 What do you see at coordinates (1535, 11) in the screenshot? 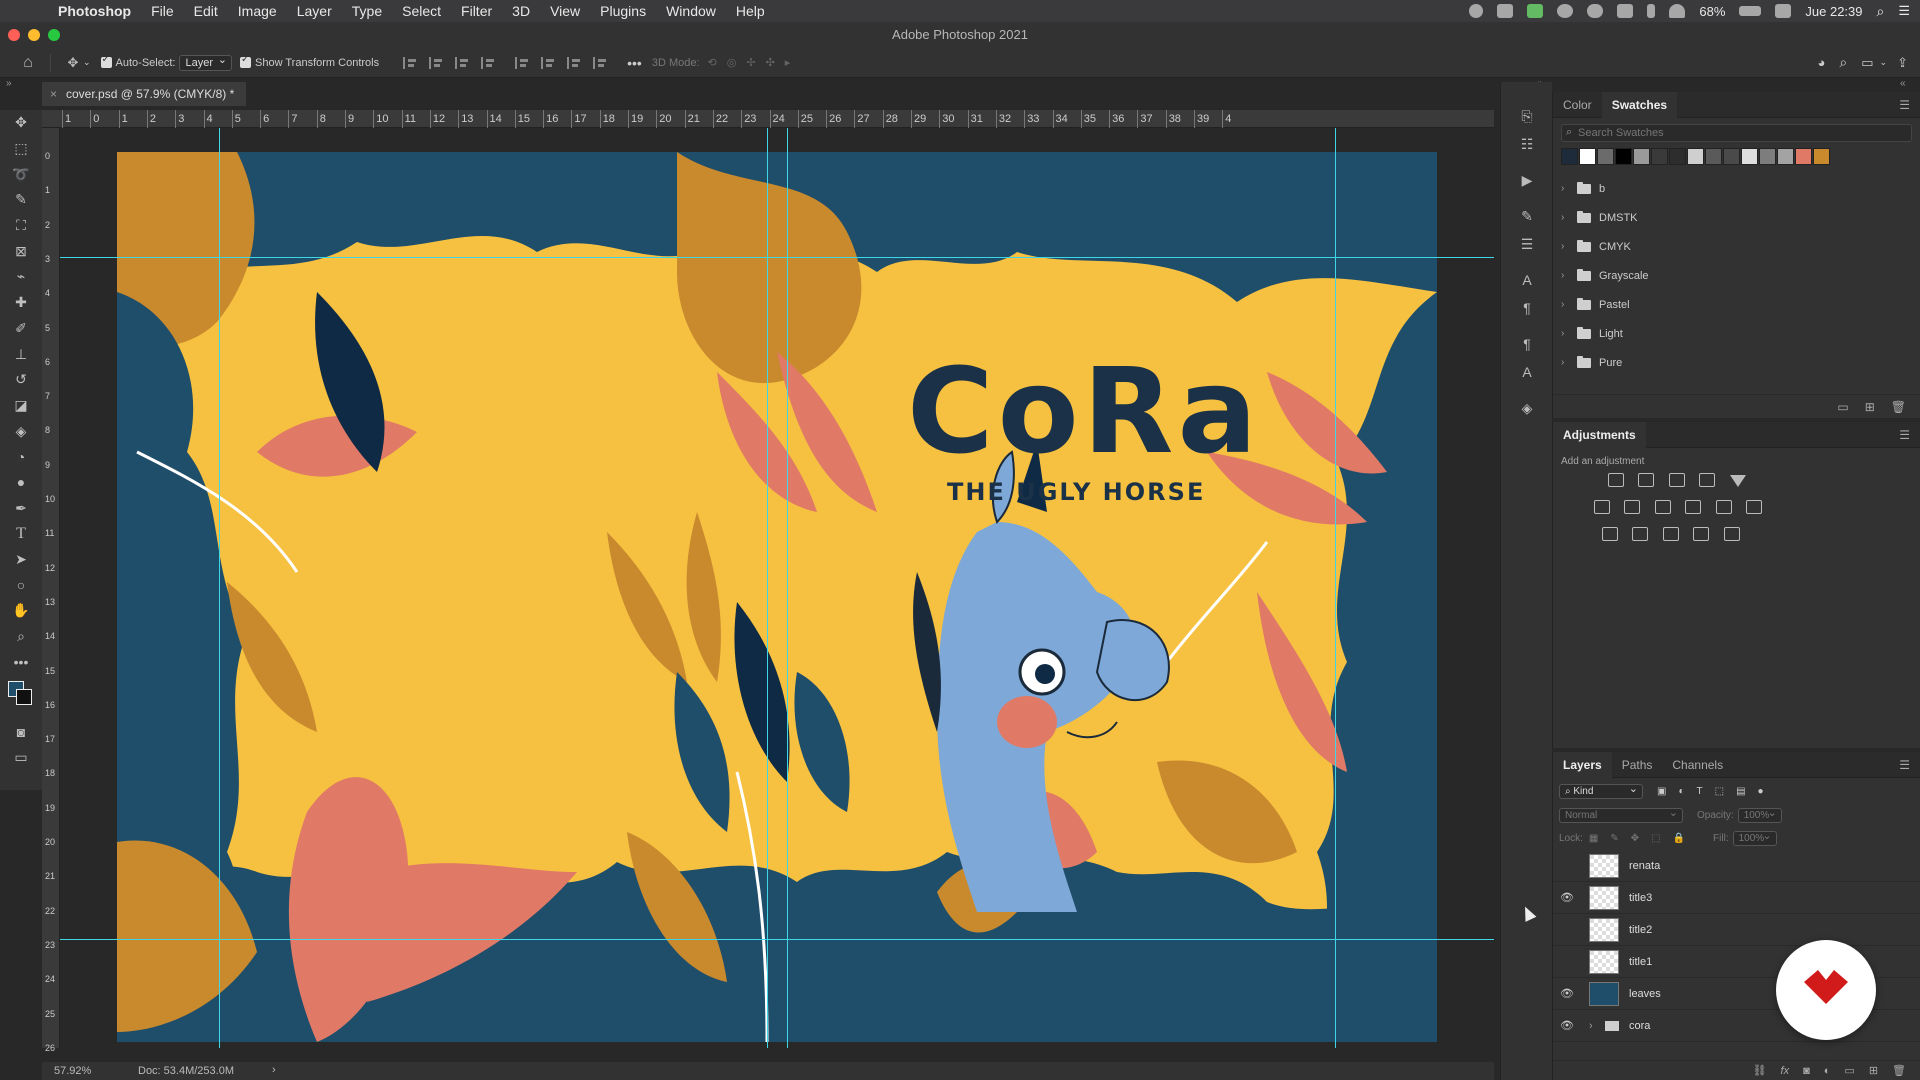
I see `green-app-icon` at bounding box center [1535, 11].